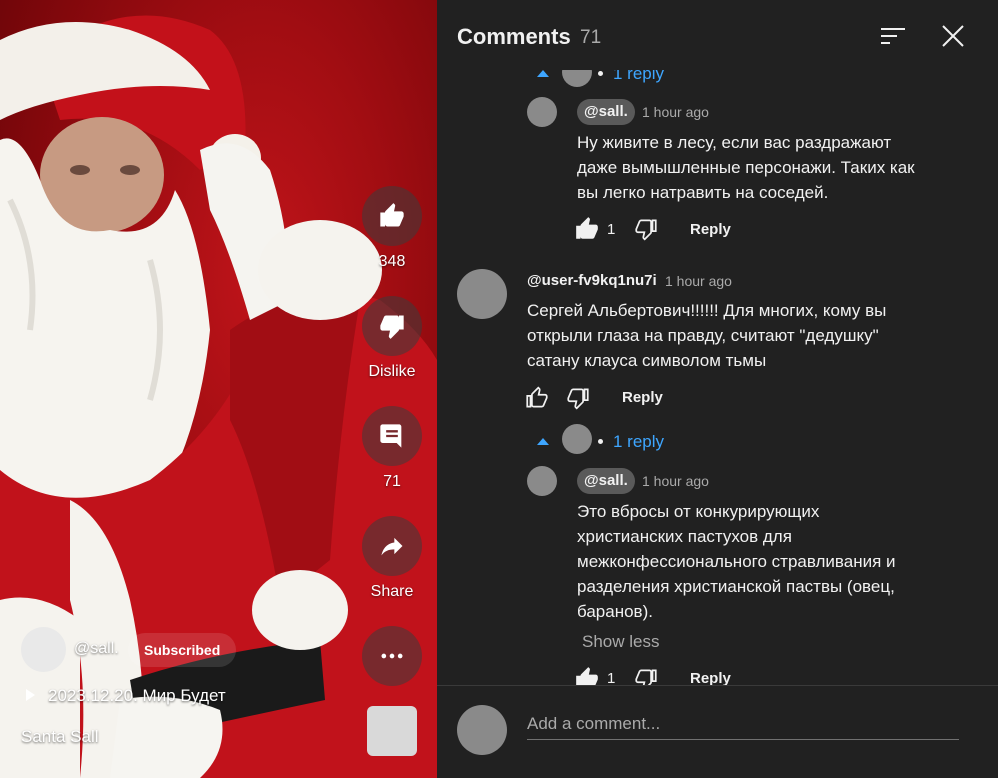 This screenshot has height=778, width=998. I want to click on dislike-label: Dislike, so click(392, 371).